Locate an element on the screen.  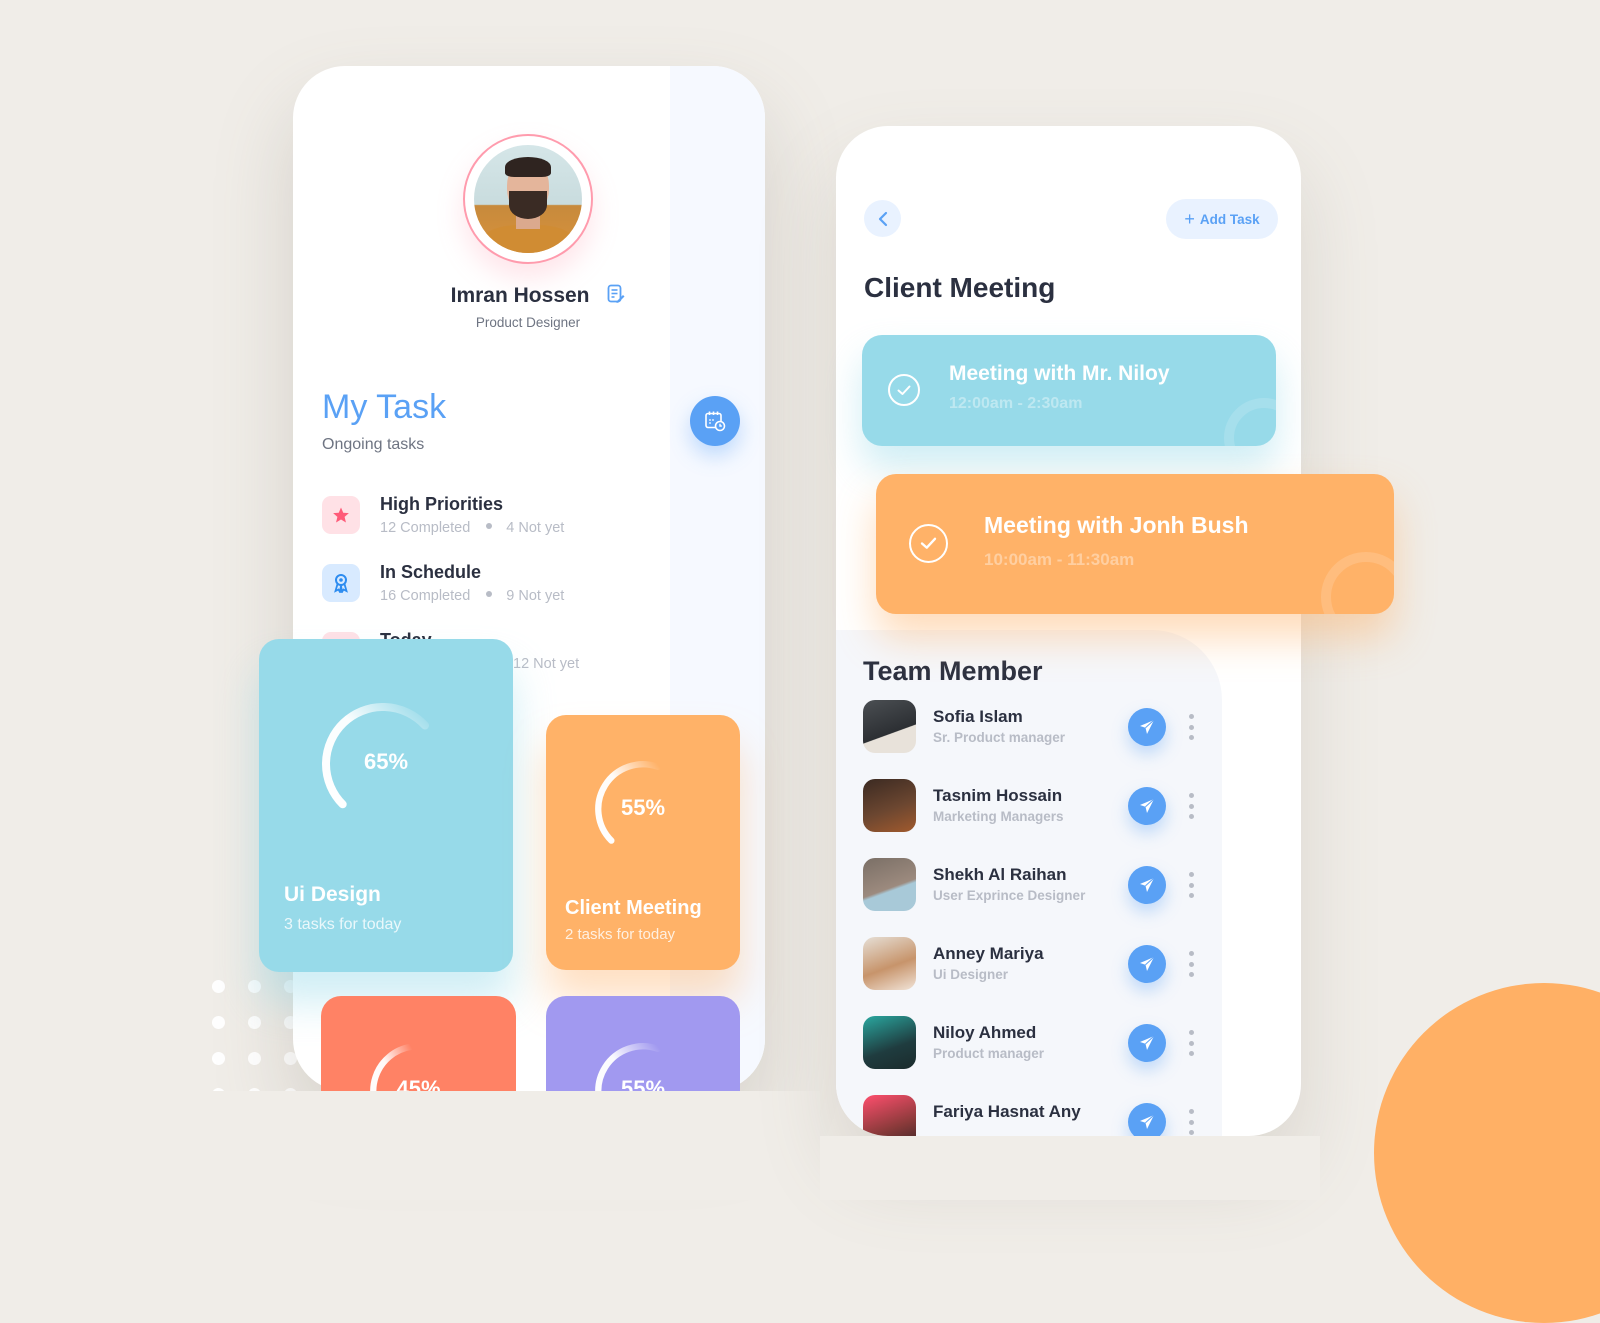
completed-count: 16 Completed is located at coordinates (425, 596).